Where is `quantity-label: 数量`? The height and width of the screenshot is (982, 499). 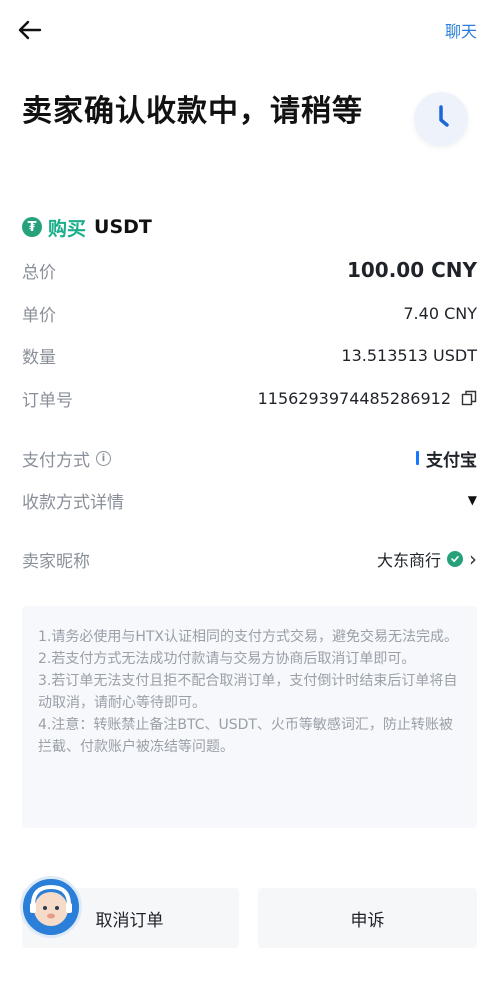 quantity-label: 数量 is located at coordinates (39, 357).